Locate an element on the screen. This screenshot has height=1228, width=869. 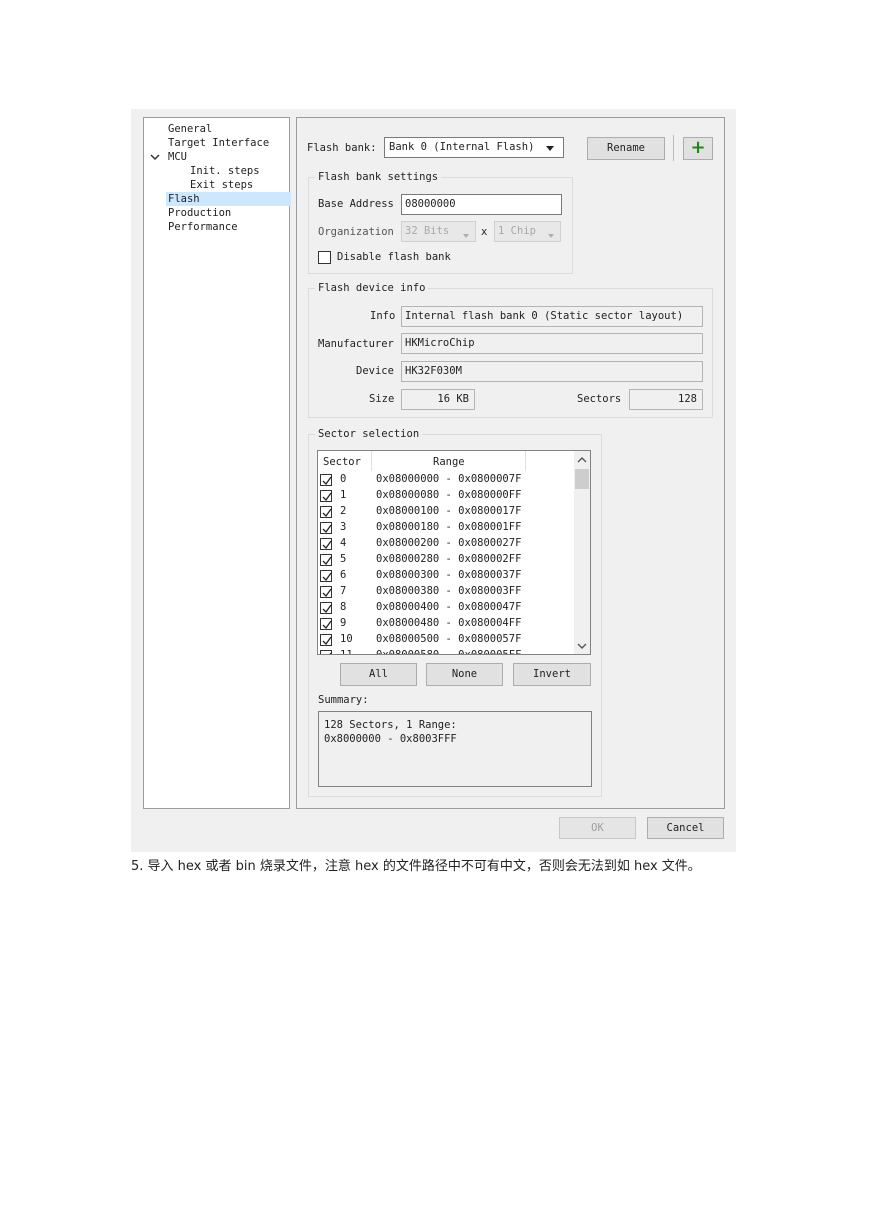
sector-number: 9 is located at coordinates (343, 623).